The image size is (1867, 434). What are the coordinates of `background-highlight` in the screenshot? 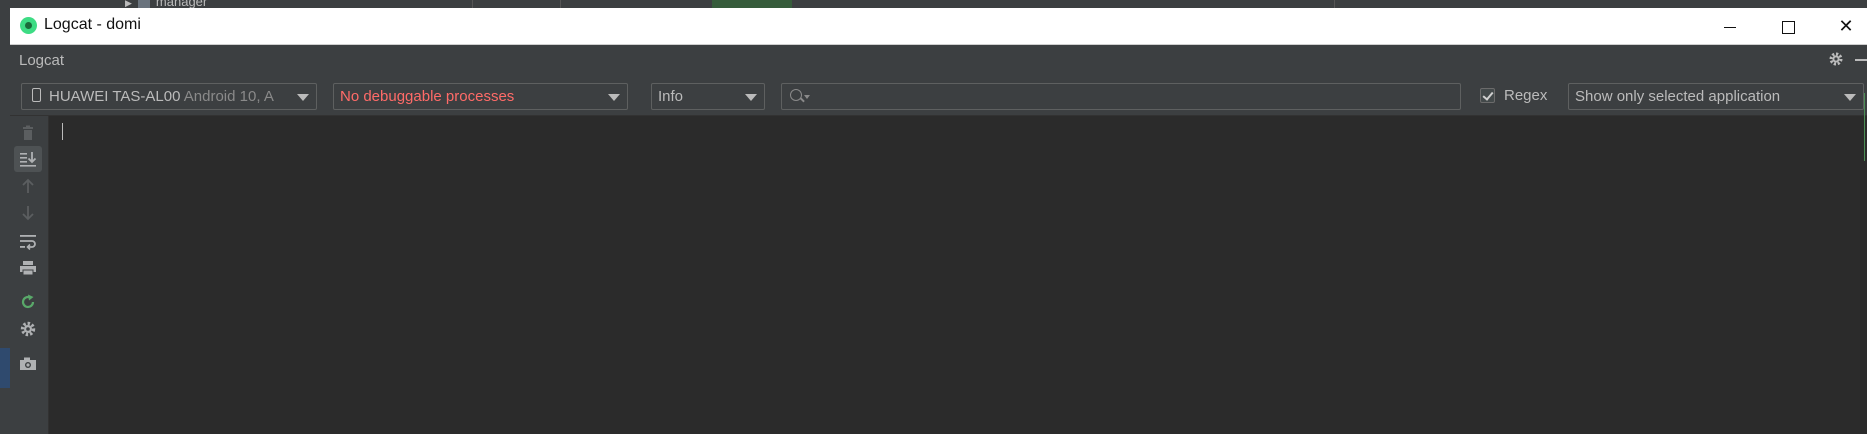 It's located at (752, 4).